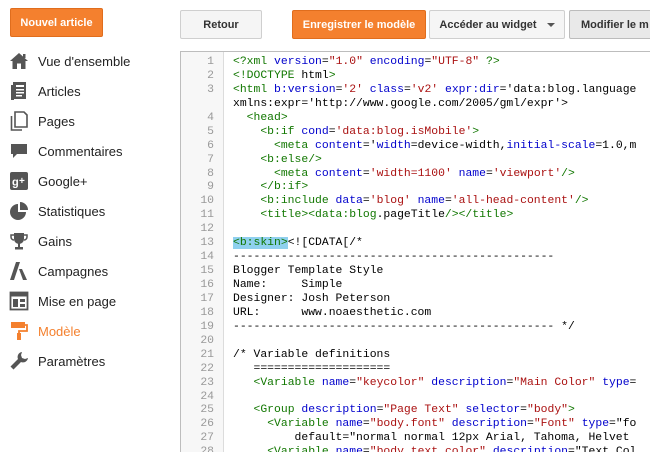 This screenshot has height=452, width=650. I want to click on trophy-icon, so click(19, 241).